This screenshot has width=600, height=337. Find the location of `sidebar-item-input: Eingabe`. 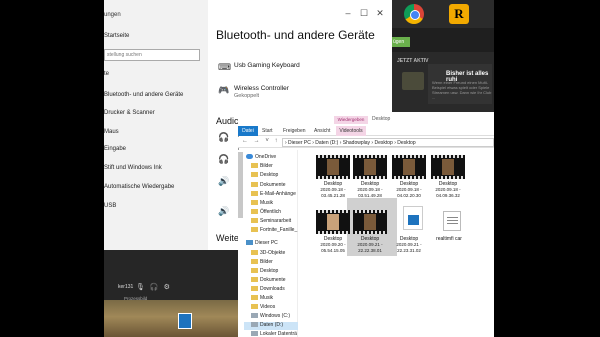

sidebar-item-input: Eingabe is located at coordinates (115, 149).